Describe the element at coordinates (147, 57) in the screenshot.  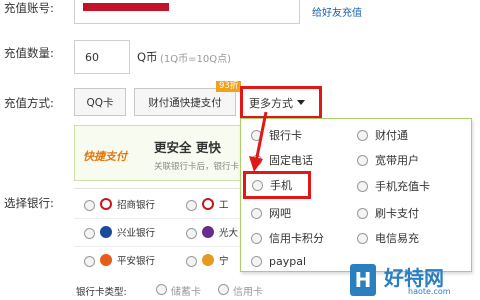
I see `quantity-unit: Q币` at that location.